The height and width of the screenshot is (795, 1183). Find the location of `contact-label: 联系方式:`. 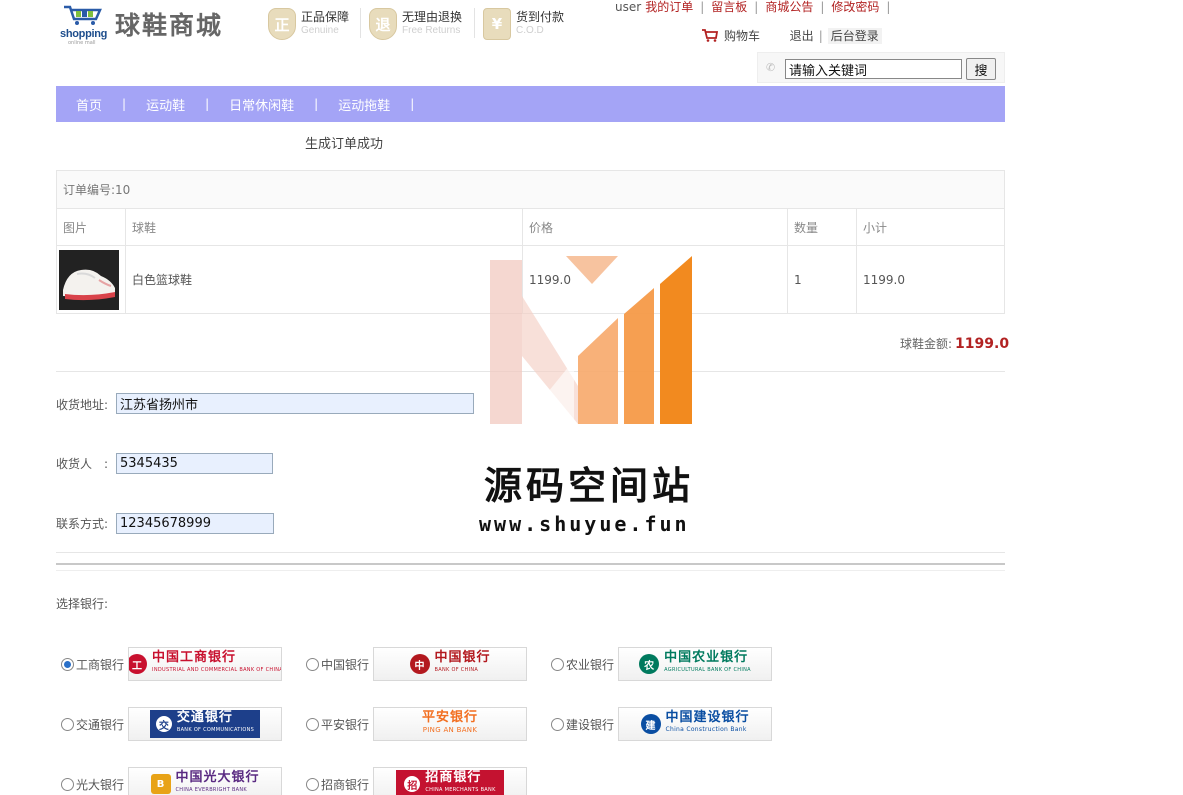

contact-label: 联系方式: is located at coordinates (82, 524).